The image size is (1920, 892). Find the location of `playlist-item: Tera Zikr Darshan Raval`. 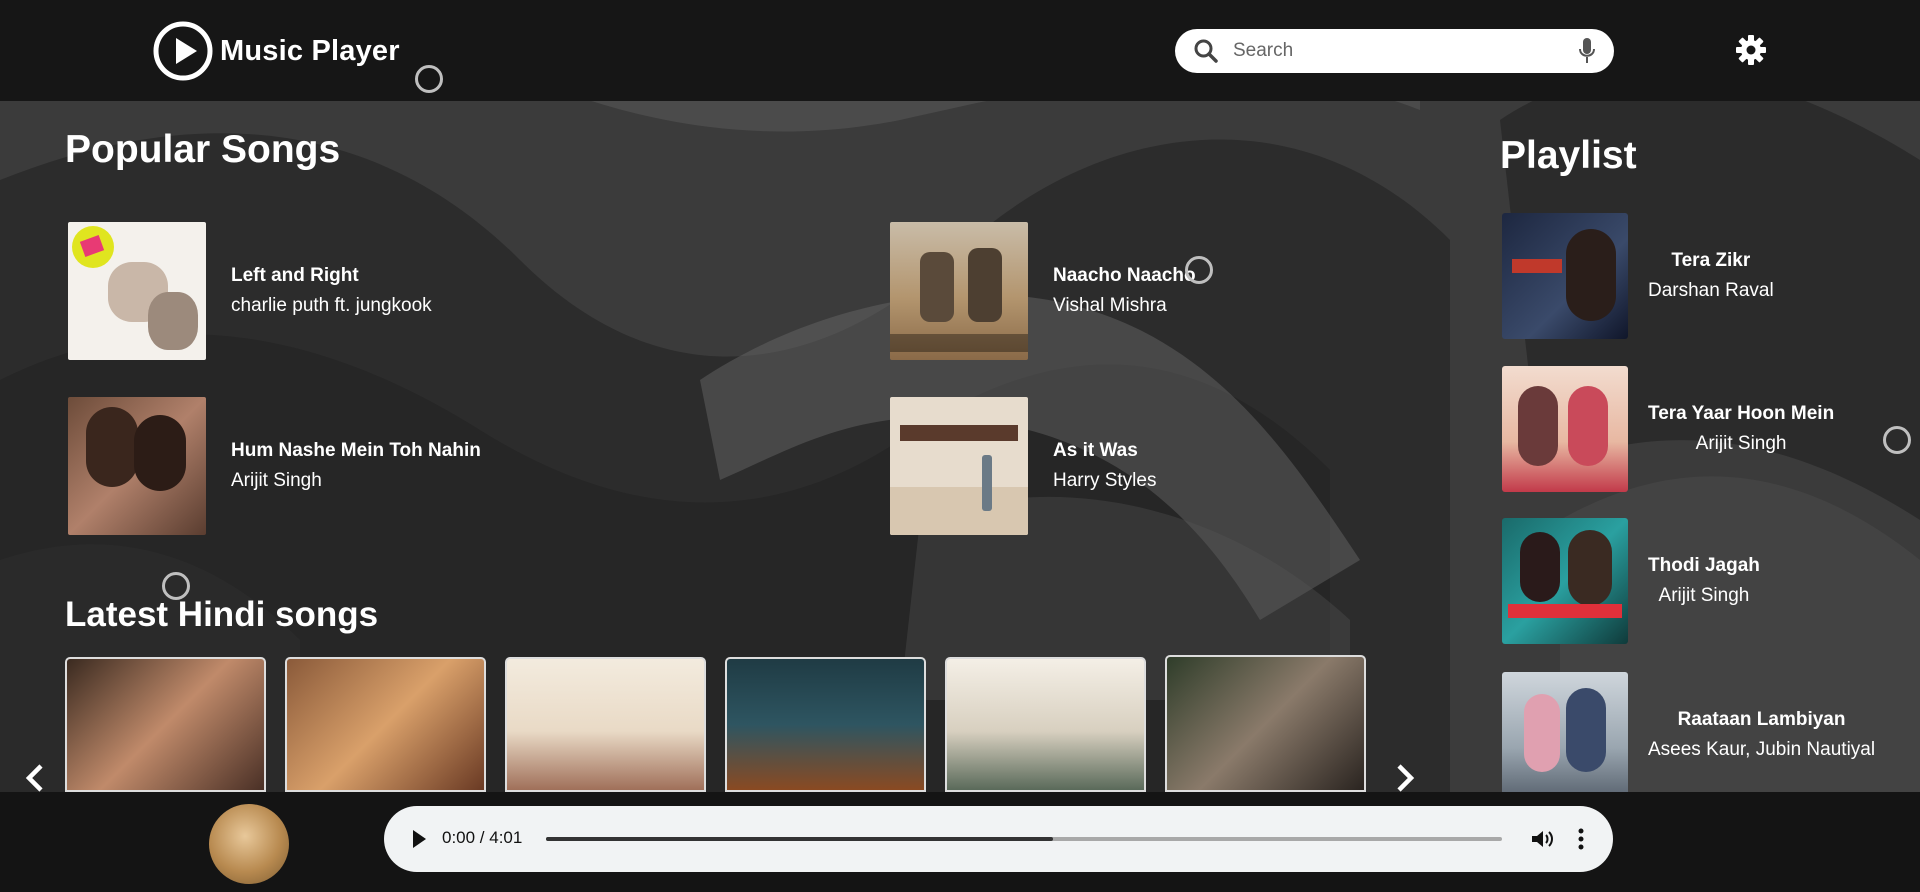

playlist-item: Tera Zikr Darshan Raval is located at coordinates (1638, 276).